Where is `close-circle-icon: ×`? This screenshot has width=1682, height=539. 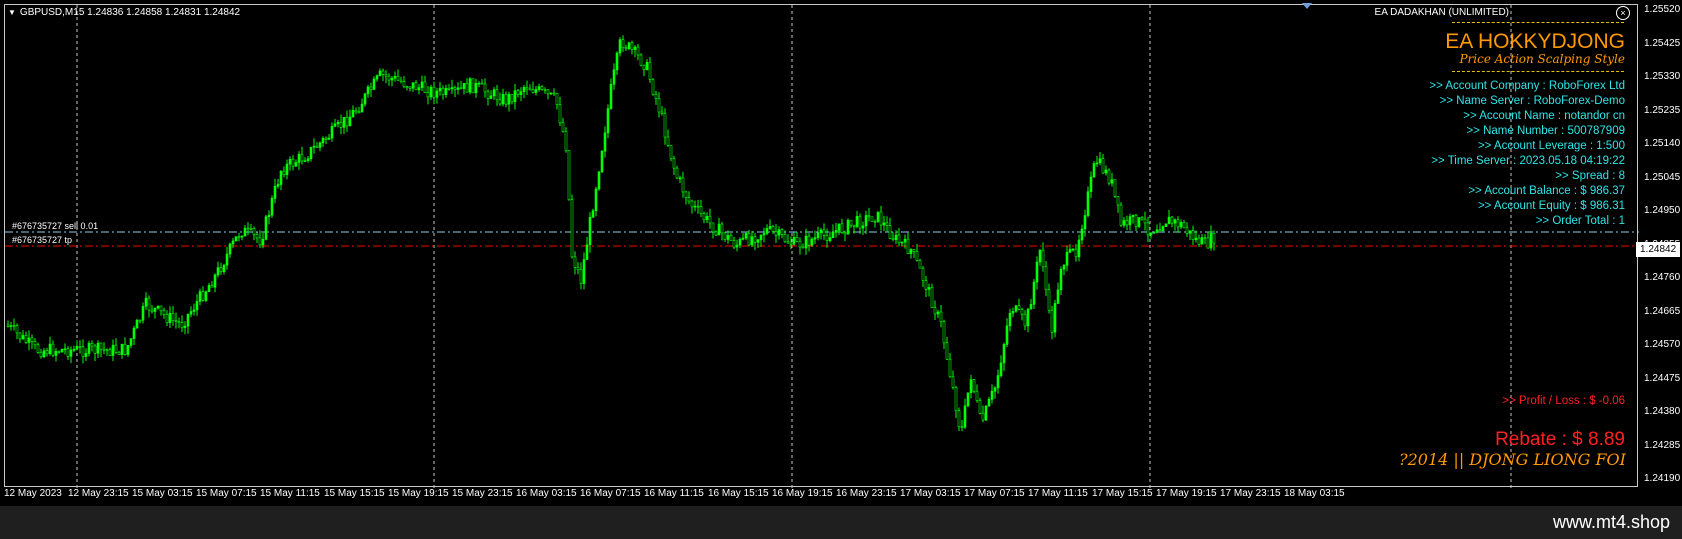
close-circle-icon: × is located at coordinates (1623, 13).